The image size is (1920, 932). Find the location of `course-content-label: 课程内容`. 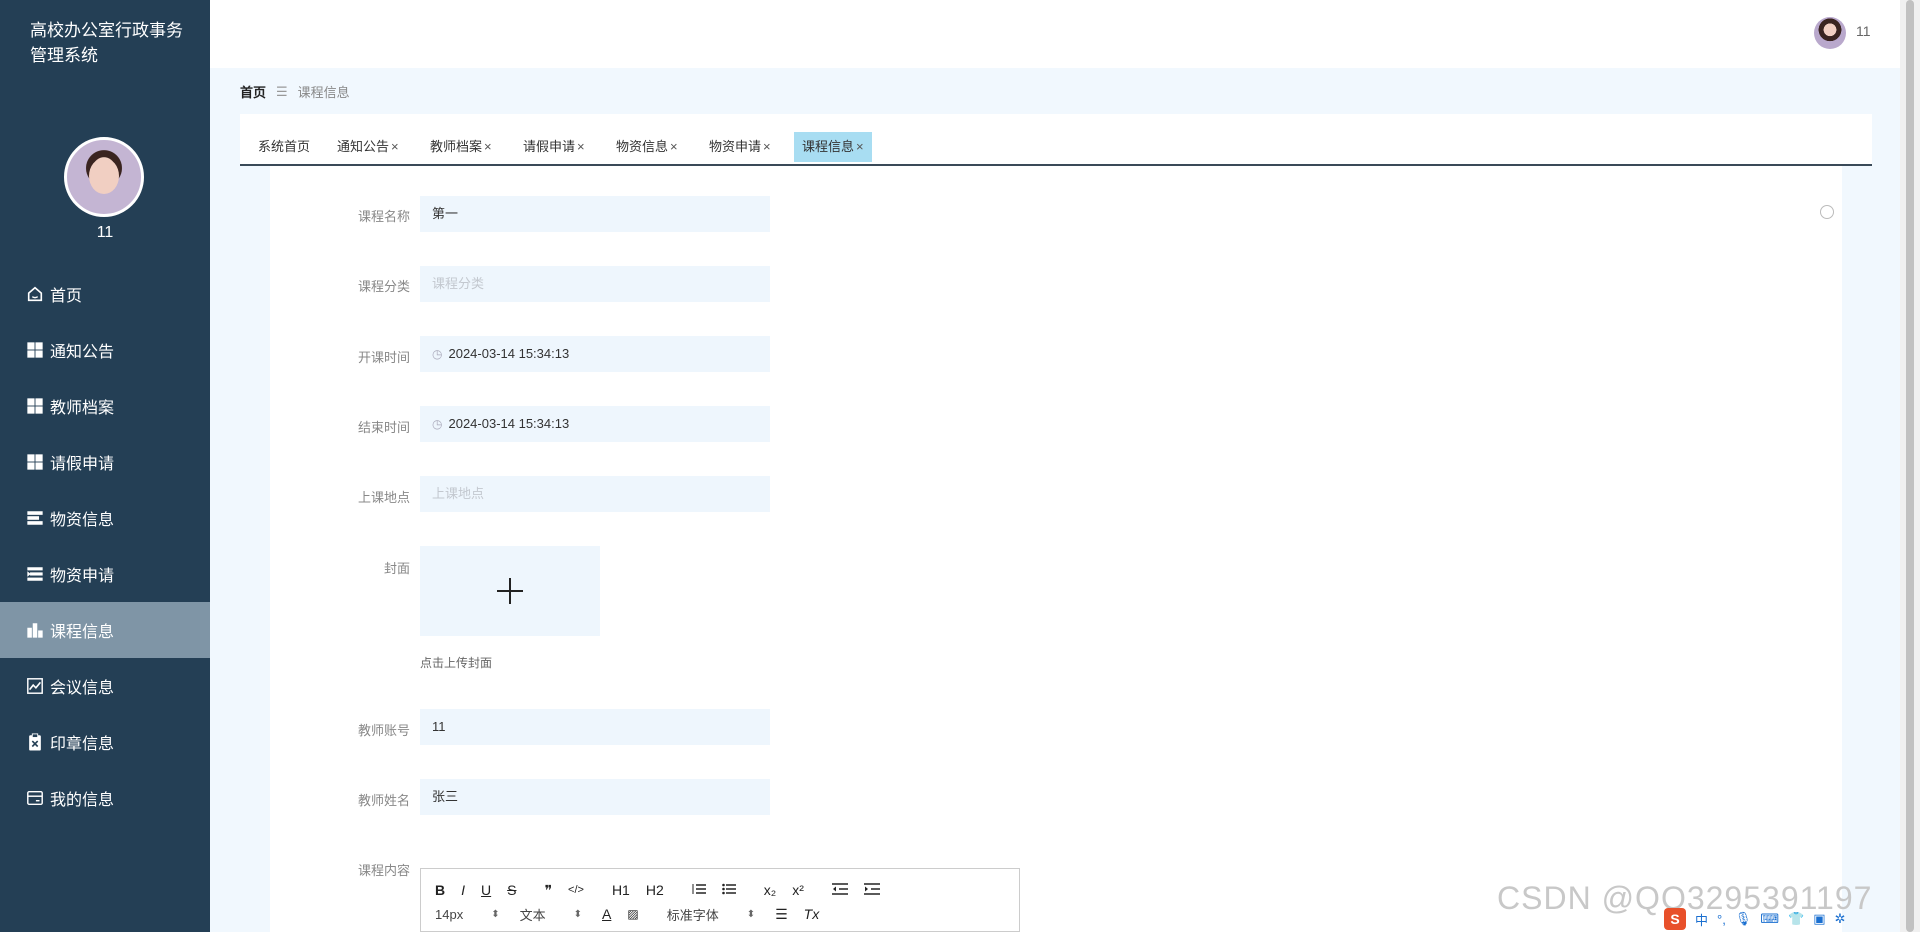

course-content-label: 课程内容 is located at coordinates (383, 870).